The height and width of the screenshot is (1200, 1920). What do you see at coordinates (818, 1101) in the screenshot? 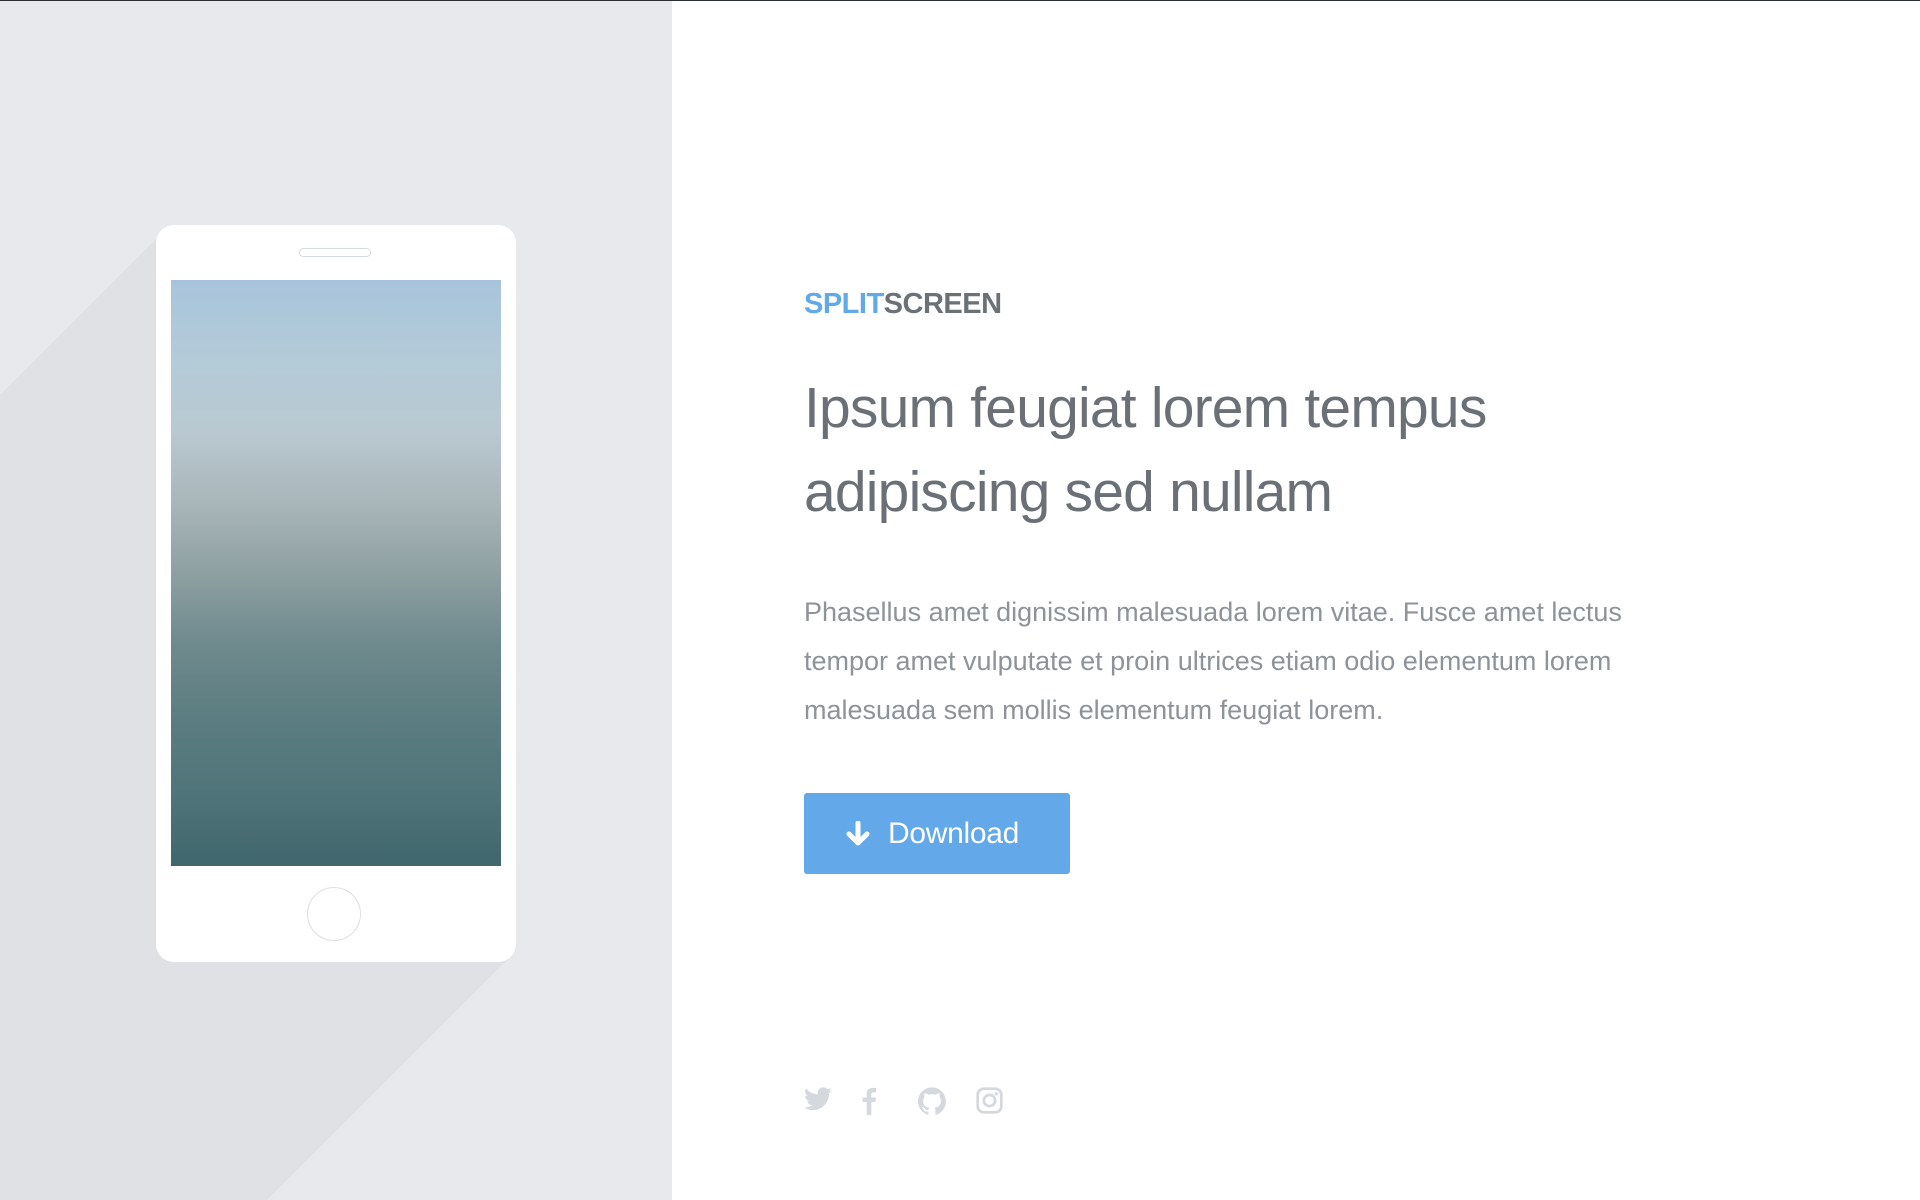
I see `twitter-icon` at bounding box center [818, 1101].